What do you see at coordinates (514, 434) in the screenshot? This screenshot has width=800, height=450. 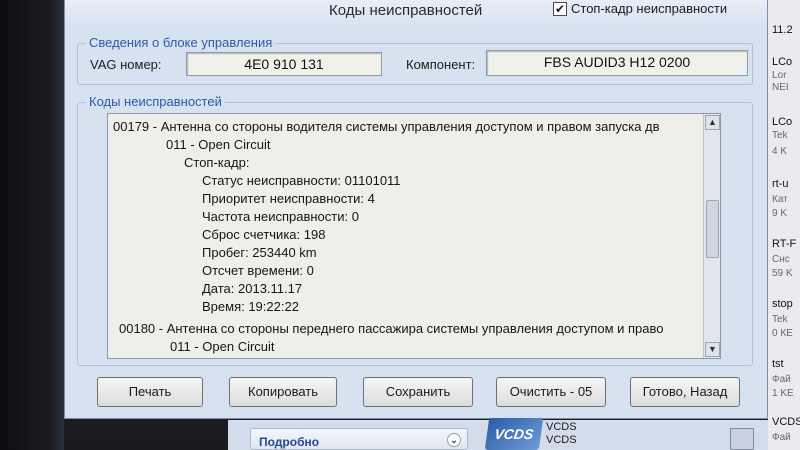 I see `vcds-logo: VCDS` at bounding box center [514, 434].